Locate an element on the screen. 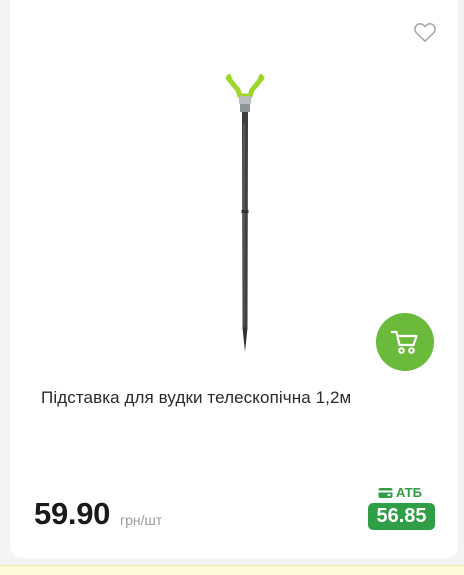  shopping-cart-icon is located at coordinates (404, 342).